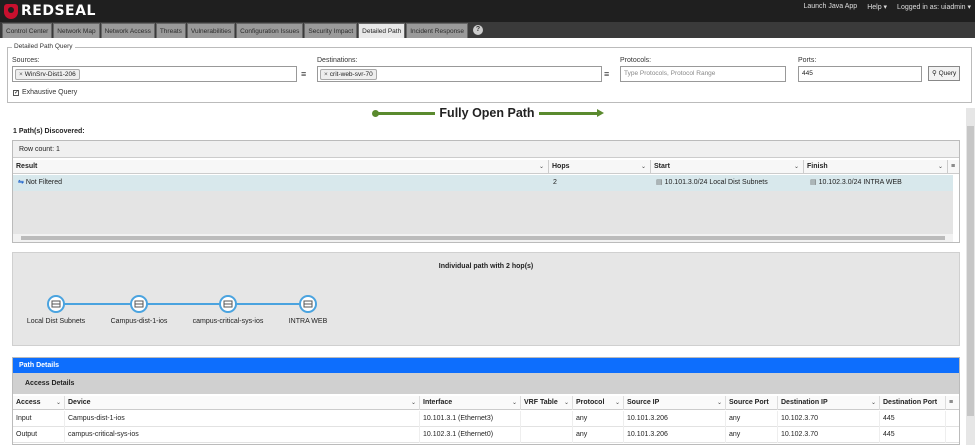  Describe the element at coordinates (478, 30) in the screenshot. I see `help-icon: ?` at that location.